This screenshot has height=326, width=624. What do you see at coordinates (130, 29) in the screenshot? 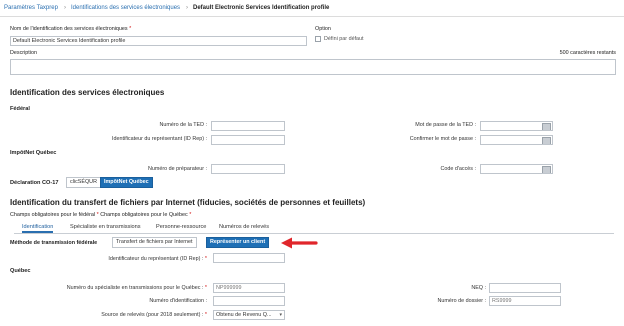
I see `required-asterisk: *` at bounding box center [130, 29].